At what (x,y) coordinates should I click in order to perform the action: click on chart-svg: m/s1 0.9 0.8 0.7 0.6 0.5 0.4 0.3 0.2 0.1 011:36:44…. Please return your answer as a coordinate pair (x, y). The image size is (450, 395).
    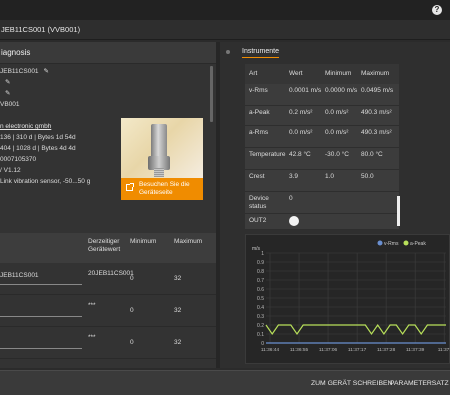
    Looking at the image, I should click on (351, 296).